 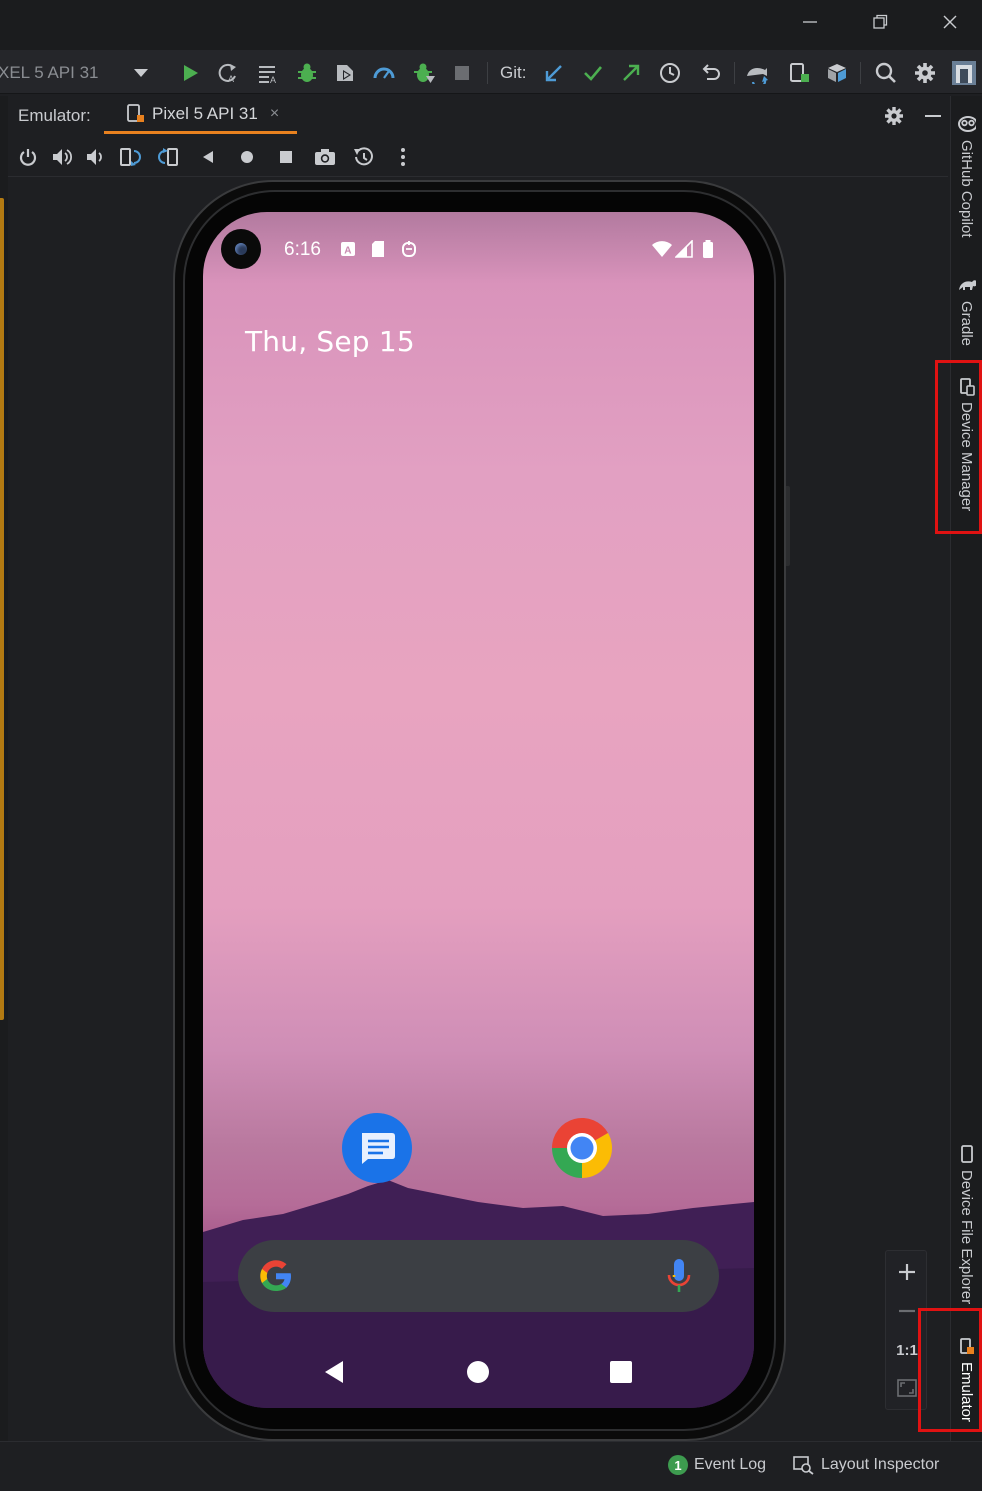 I want to click on search-icon, so click(x=886, y=73).